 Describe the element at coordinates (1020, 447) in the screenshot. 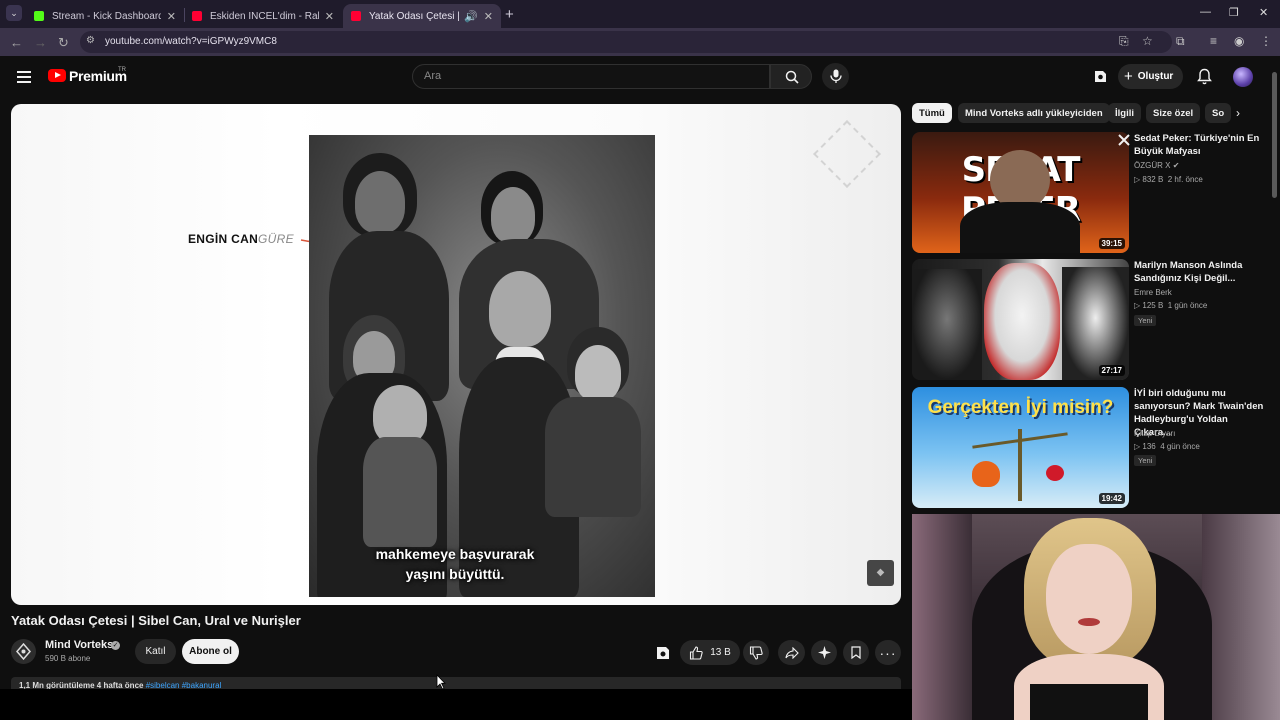

I see `video-thumbnail: Gerçekten İyi misin? 19:42` at that location.